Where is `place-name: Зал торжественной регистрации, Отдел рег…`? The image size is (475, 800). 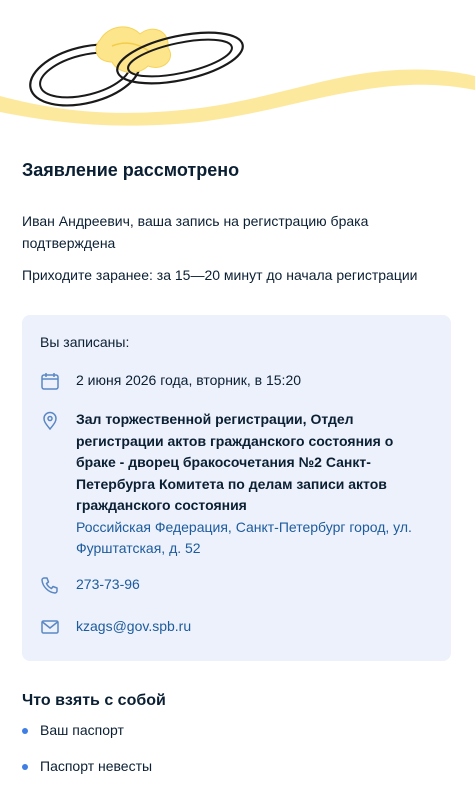 place-name: Зал торжественной регистрации, Отдел рег… is located at coordinates (235, 462).